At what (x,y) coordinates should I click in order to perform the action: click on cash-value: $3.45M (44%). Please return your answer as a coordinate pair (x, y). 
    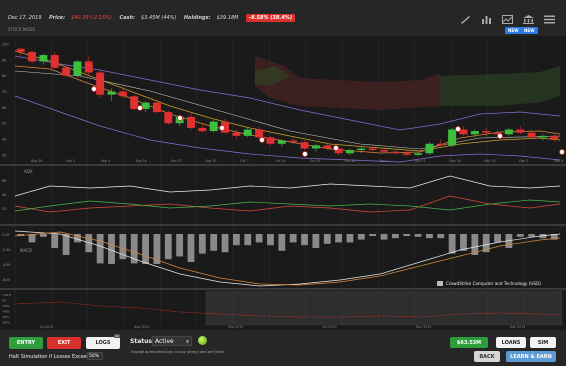
    Looking at the image, I should click on (159, 18).